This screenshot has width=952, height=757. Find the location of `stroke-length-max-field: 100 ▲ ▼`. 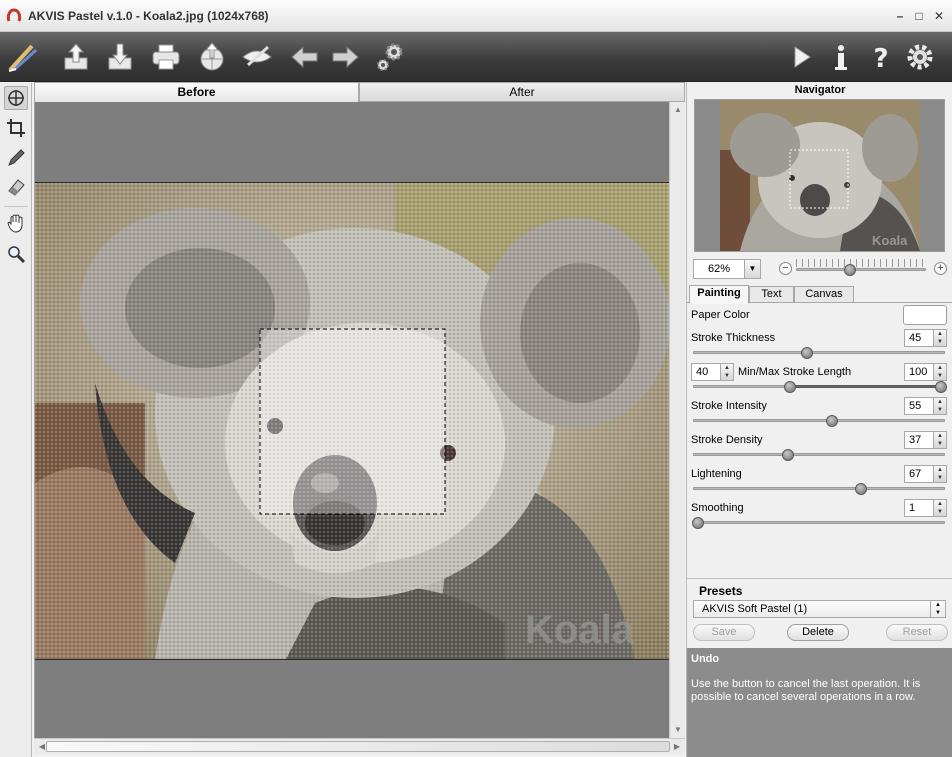

stroke-length-max-field: 100 ▲ ▼ is located at coordinates (925, 372).